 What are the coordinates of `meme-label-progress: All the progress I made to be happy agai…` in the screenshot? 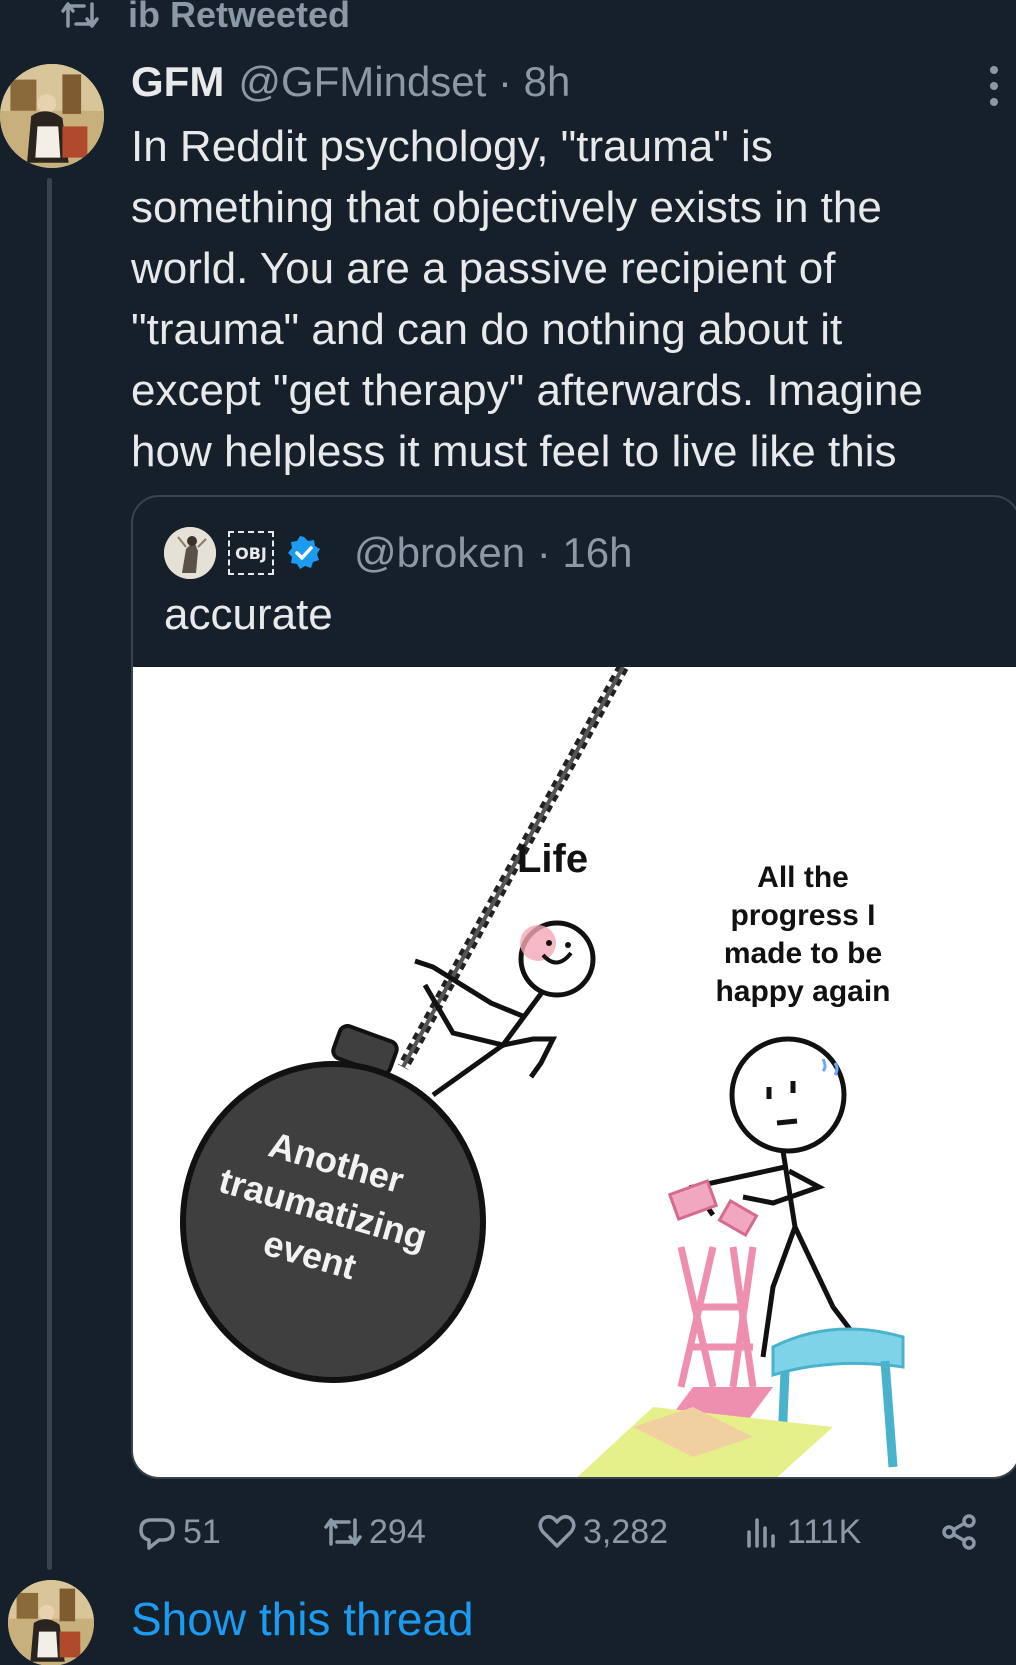 It's located at (803, 934).